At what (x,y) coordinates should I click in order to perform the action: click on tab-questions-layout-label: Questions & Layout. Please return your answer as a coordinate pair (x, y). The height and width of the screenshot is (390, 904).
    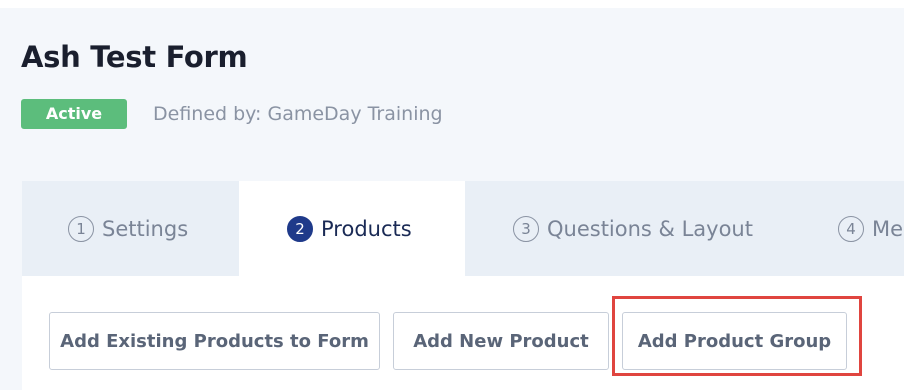
    Looking at the image, I should click on (650, 228).